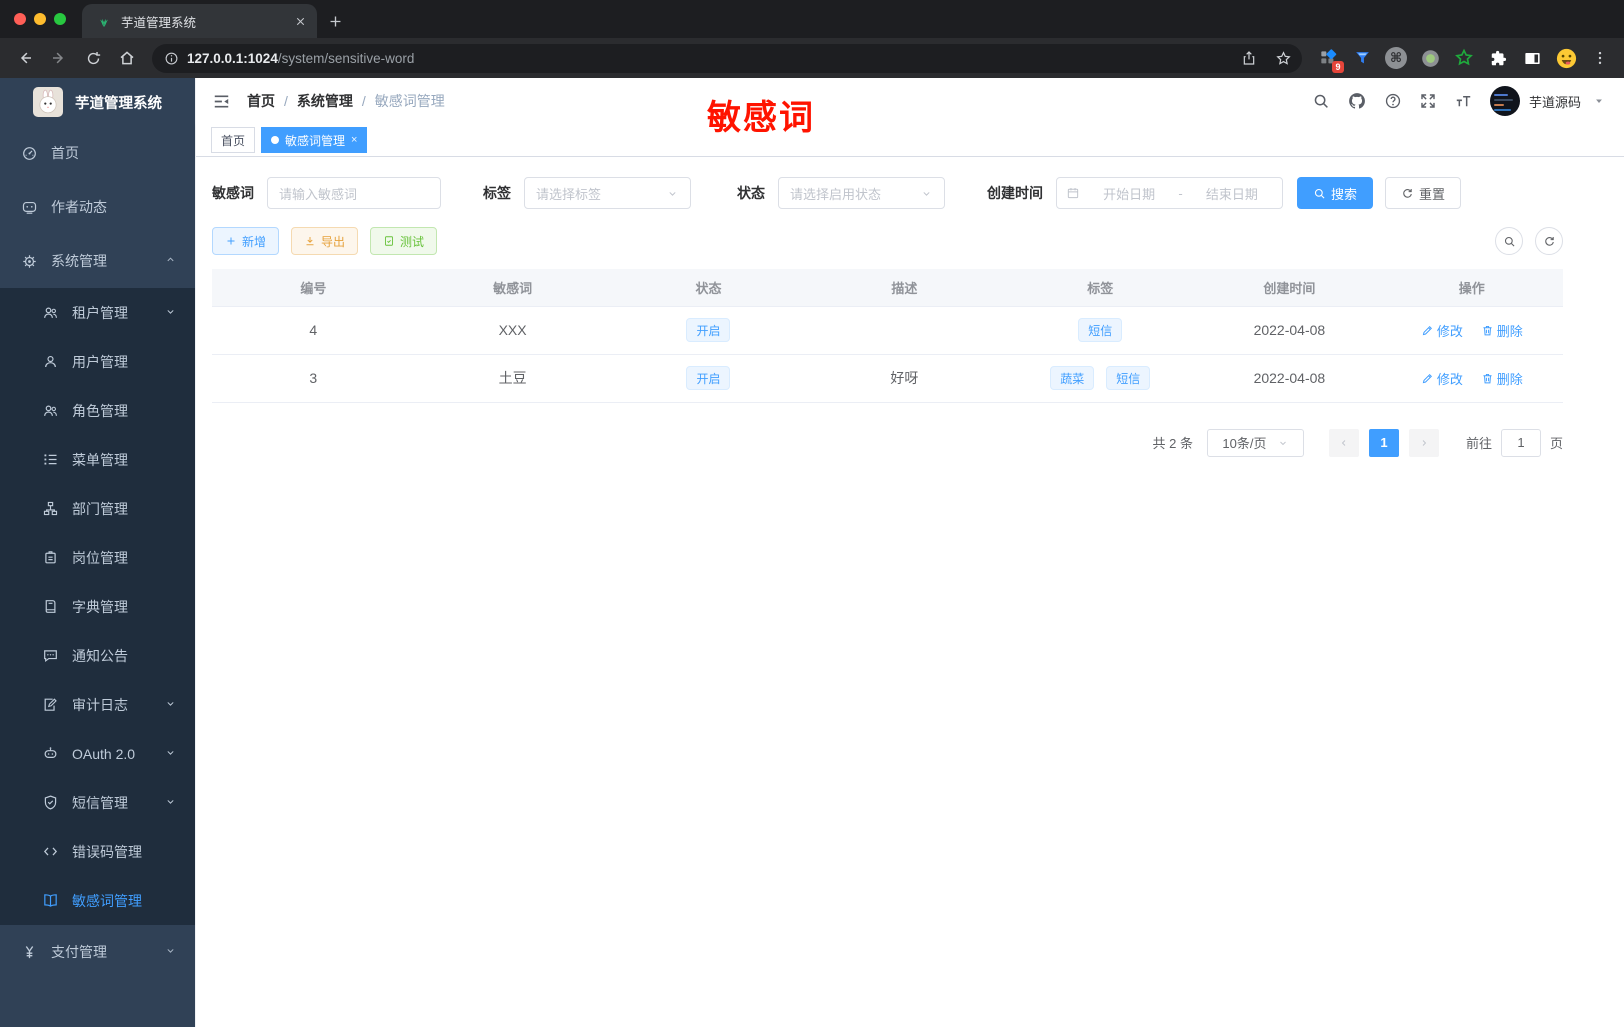 The width and height of the screenshot is (1624, 1027). What do you see at coordinates (607, 193) in the screenshot?
I see `tag-select: 请选择标签` at bounding box center [607, 193].